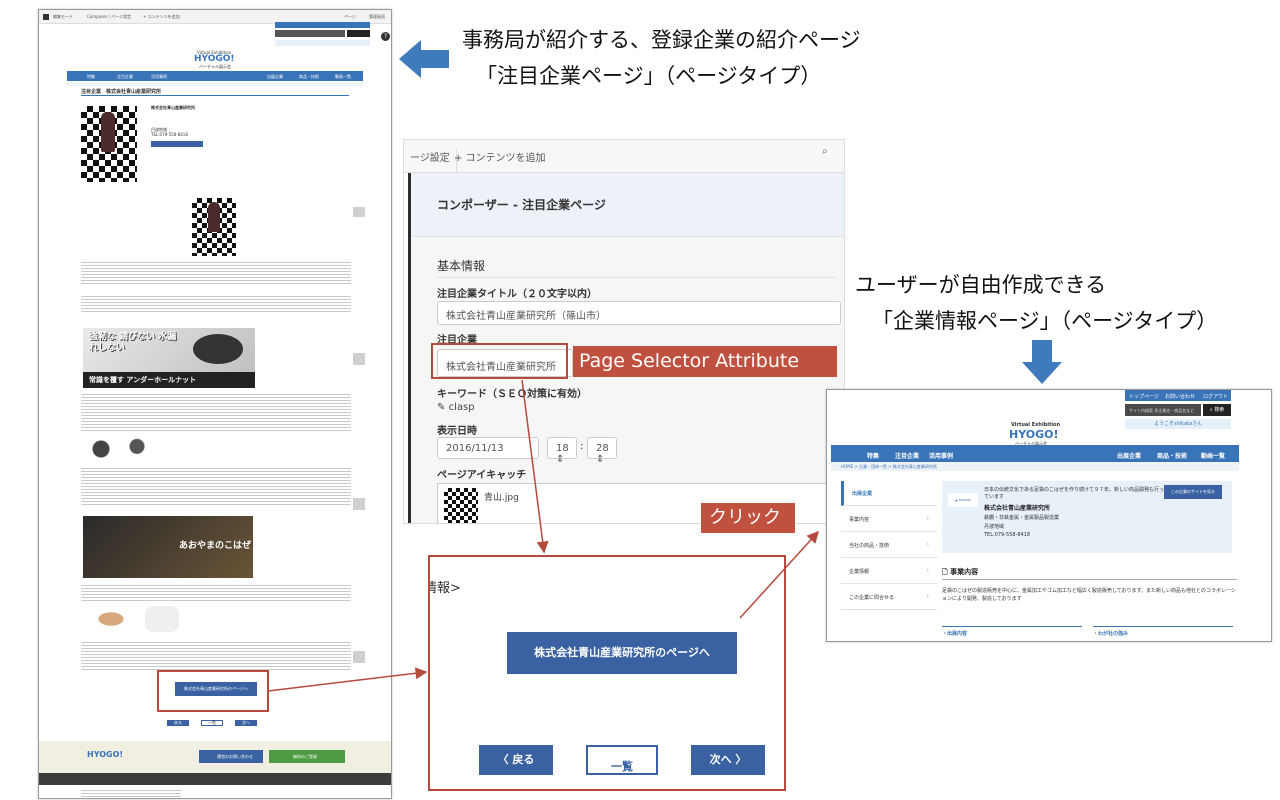 The image size is (1280, 800). I want to click on footer-logo: HYOGO!, so click(105, 754).